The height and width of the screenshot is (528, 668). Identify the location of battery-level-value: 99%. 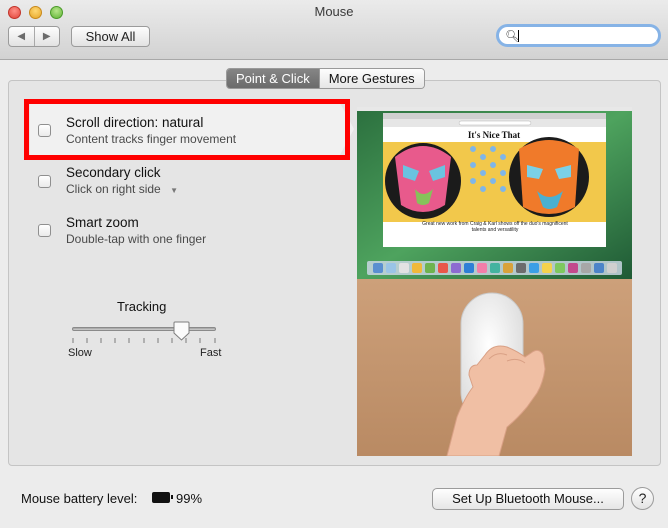
(189, 498).